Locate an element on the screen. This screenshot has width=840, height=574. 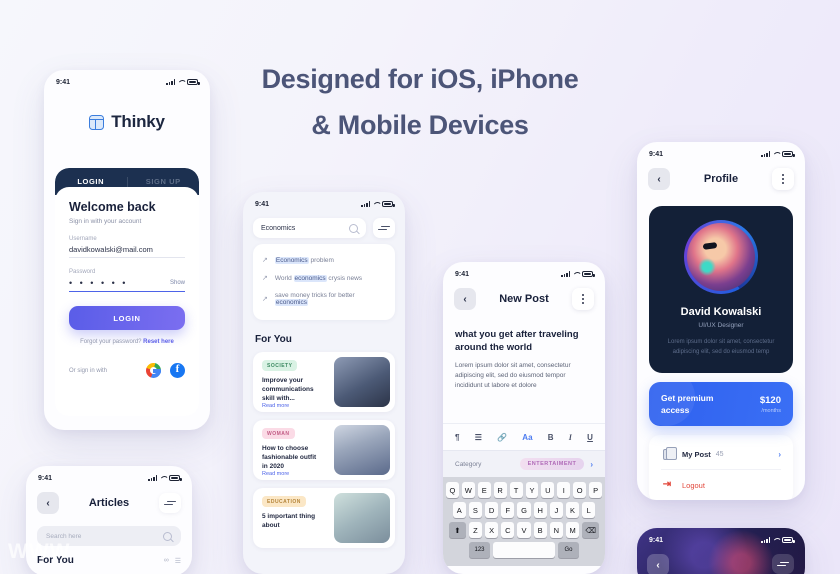
login-button: LOGIN is located at coordinates (127, 318).